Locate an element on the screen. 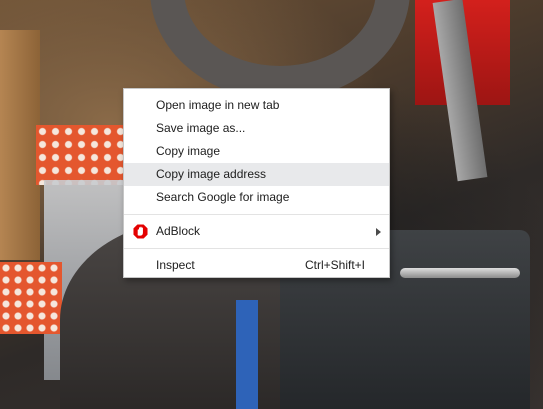  menu-item-label: Inspect is located at coordinates (175, 265).